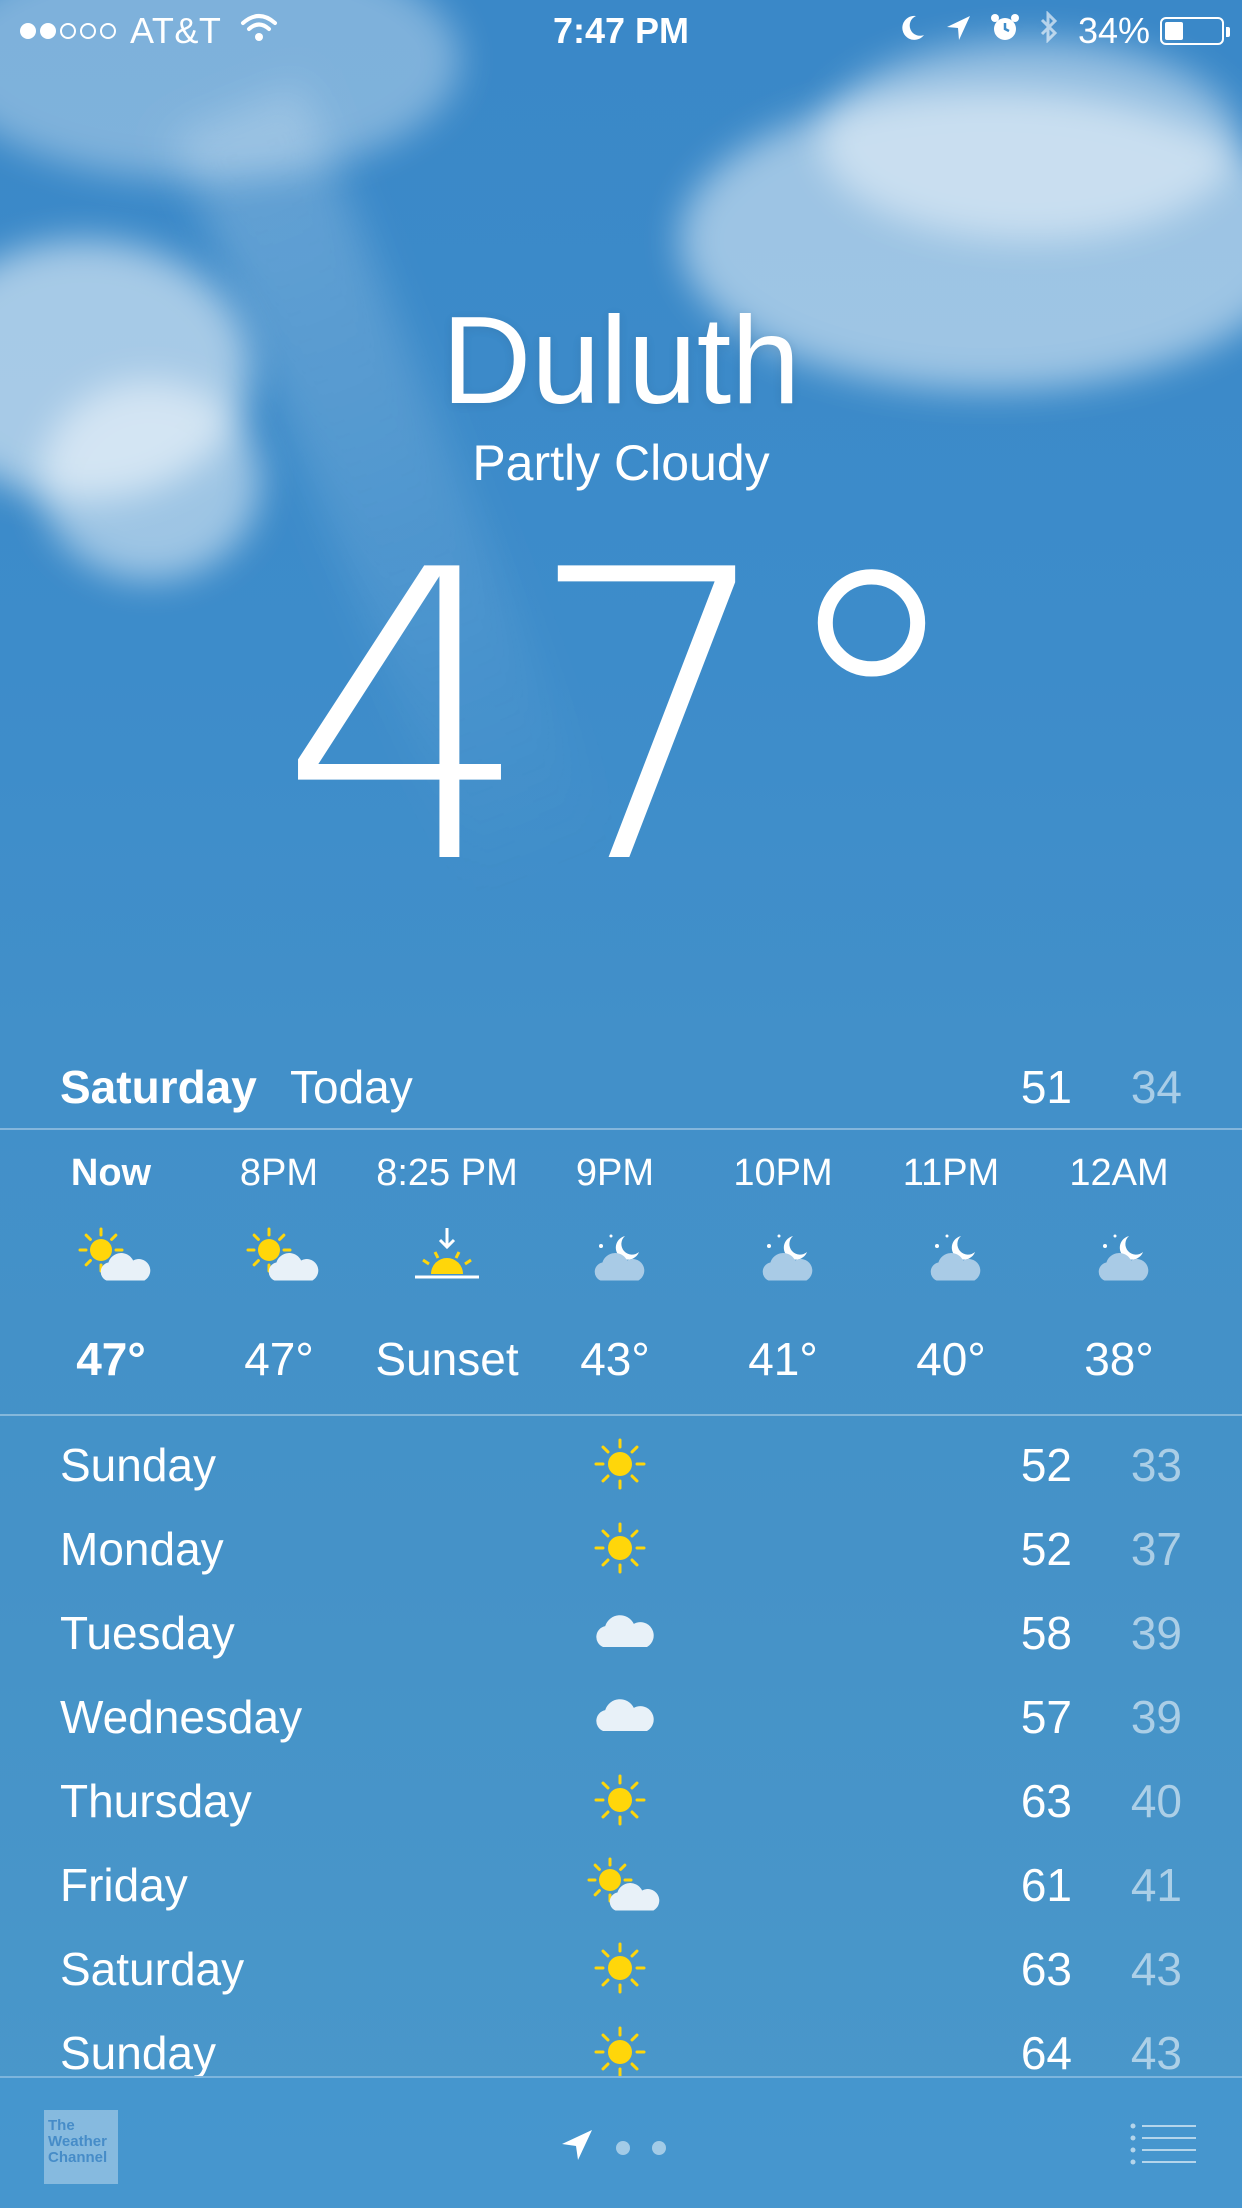 The image size is (1242, 2208). I want to click on daily-row: Sunday 64 43, so click(621, 2043).